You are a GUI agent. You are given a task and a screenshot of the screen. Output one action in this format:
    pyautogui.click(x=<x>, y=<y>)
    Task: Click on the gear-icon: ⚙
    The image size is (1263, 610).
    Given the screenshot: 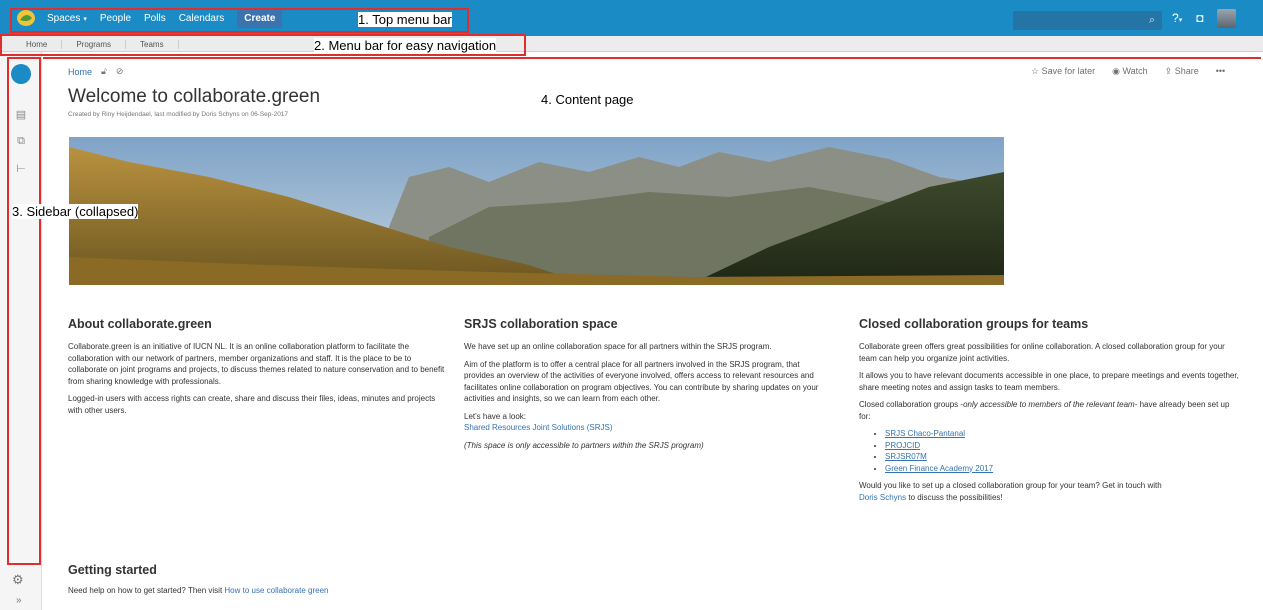 What is the action you would take?
    pyautogui.click(x=18, y=580)
    